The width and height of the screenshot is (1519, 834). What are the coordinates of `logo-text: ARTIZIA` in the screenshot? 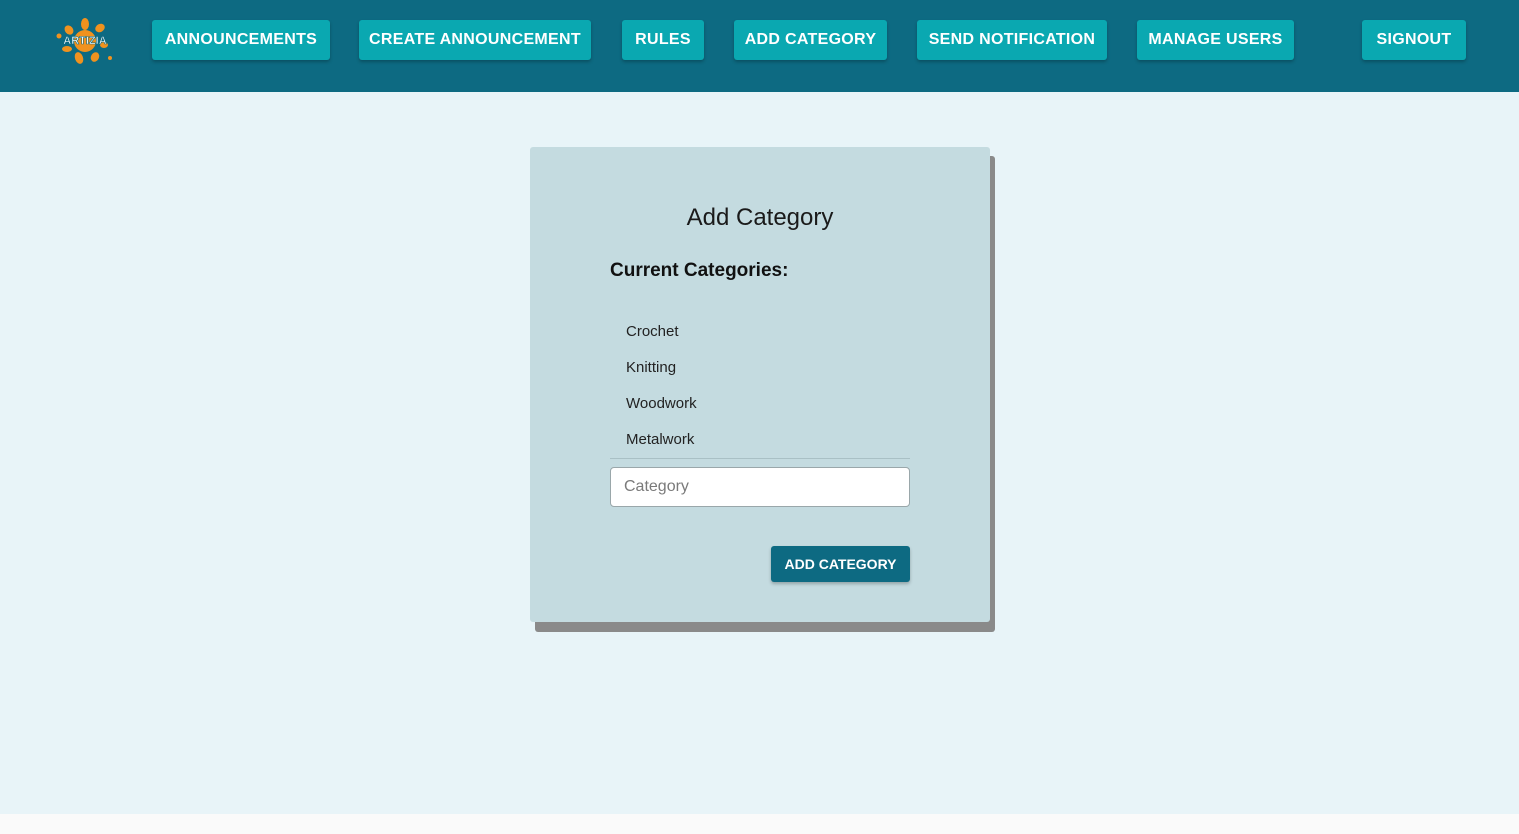 It's located at (84, 41).